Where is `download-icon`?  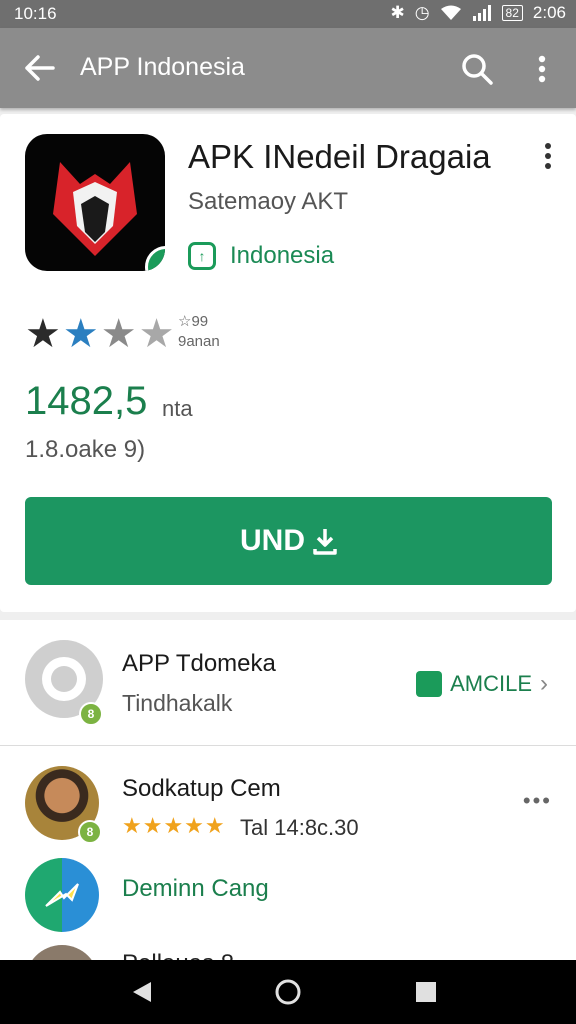 download-icon is located at coordinates (325, 542).